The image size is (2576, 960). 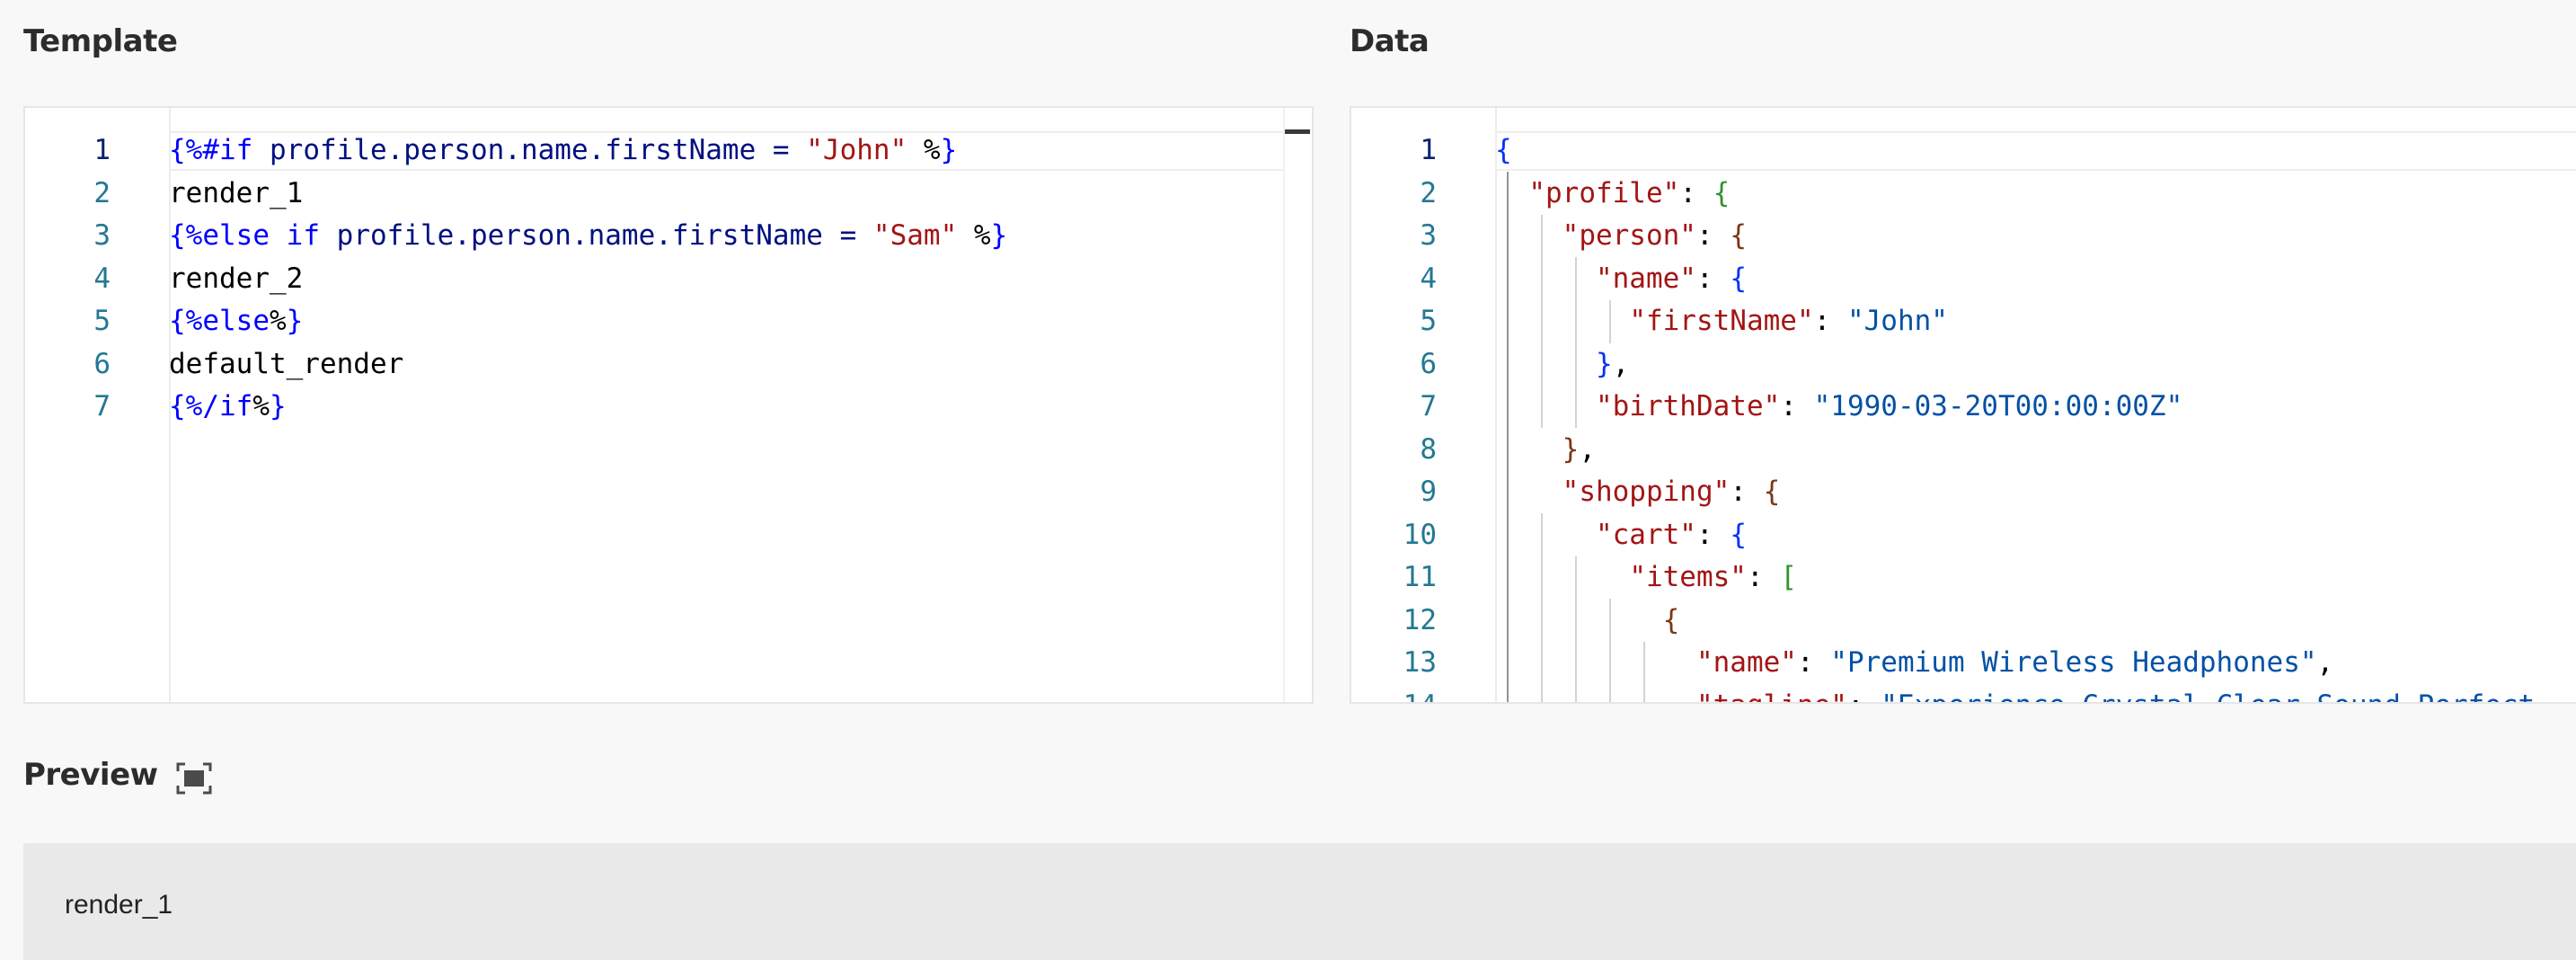 I want to click on line-number: 12, so click(x=1420, y=619).